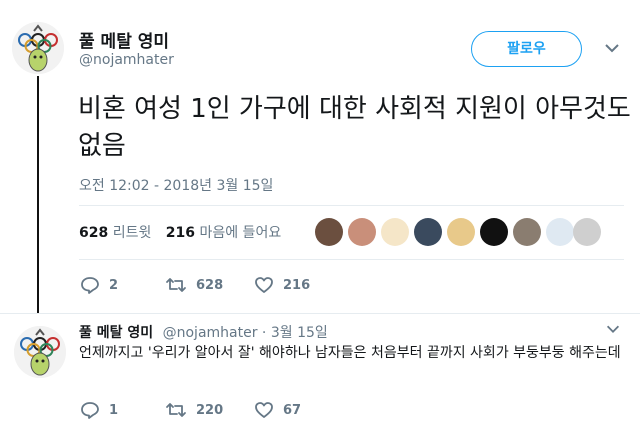 The width and height of the screenshot is (640, 431). I want to click on reply-author-name: 풀 메탈 영미, so click(116, 333).